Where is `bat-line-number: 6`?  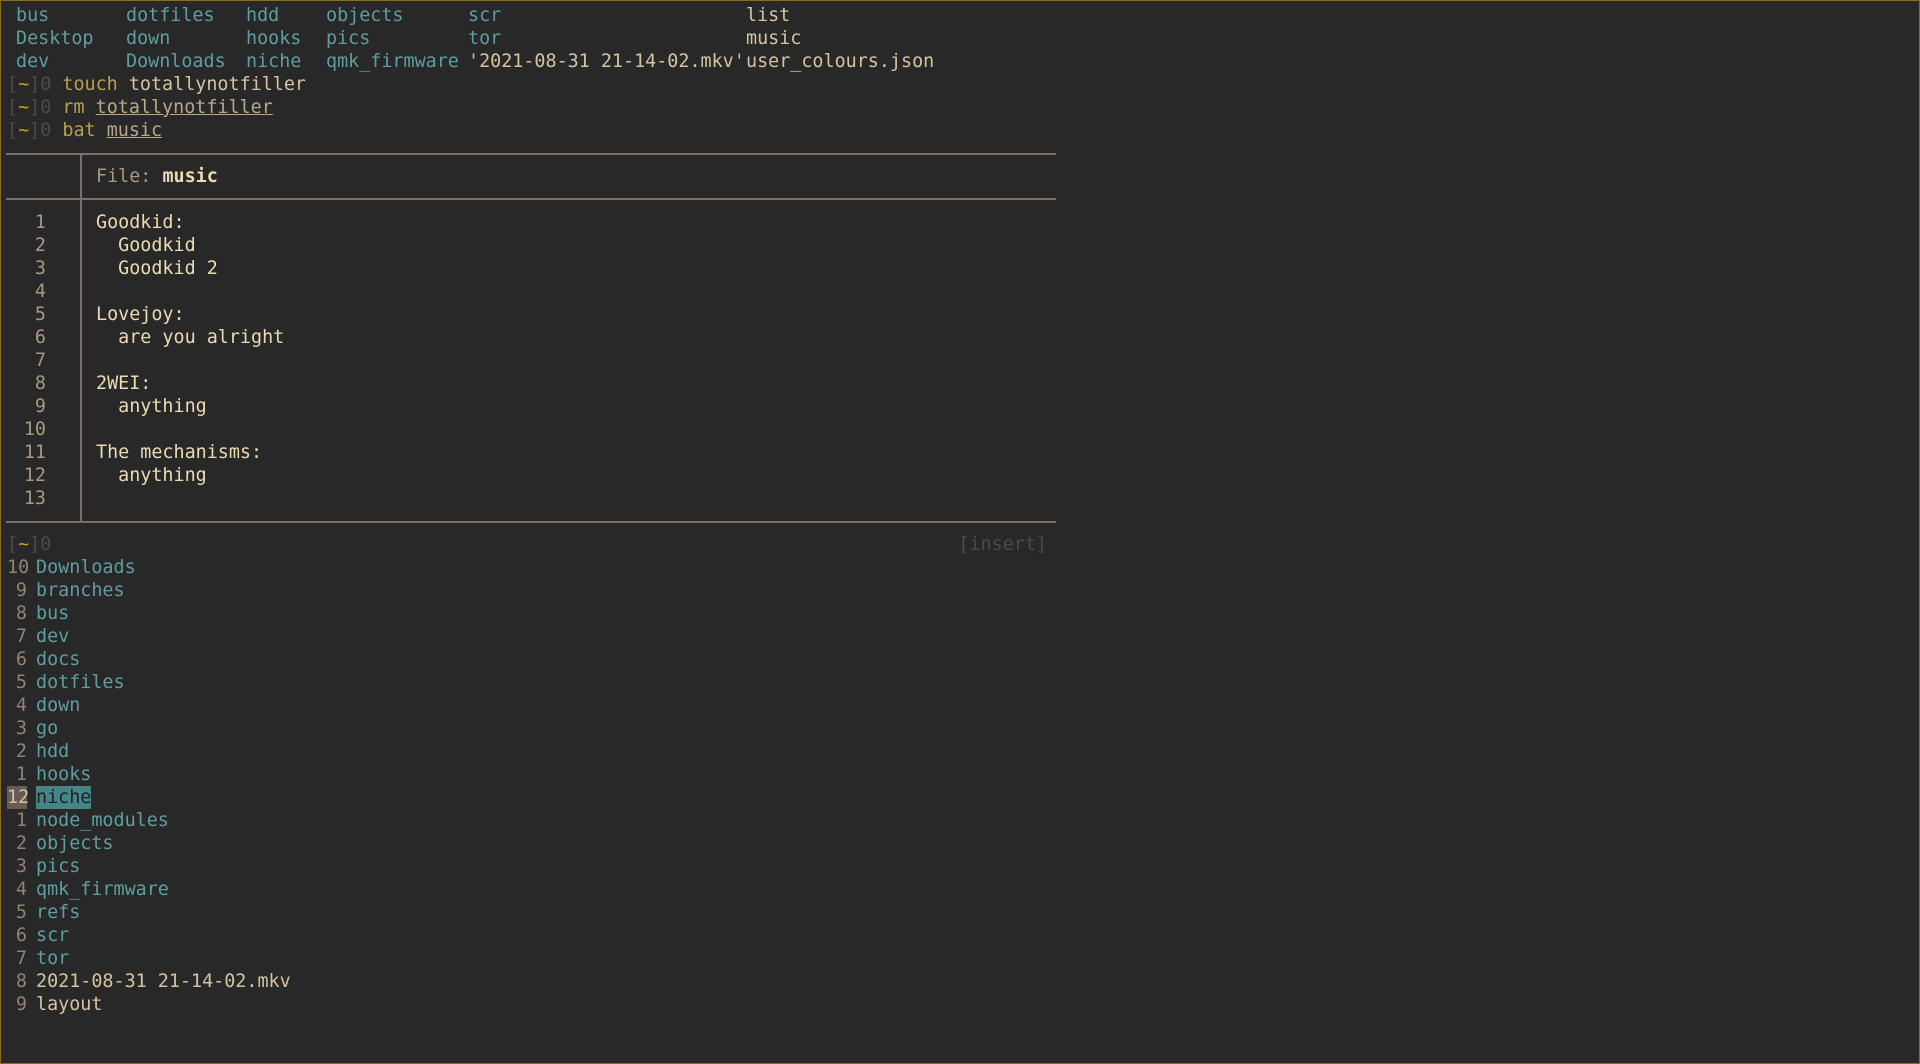 bat-line-number: 6 is located at coordinates (40, 337).